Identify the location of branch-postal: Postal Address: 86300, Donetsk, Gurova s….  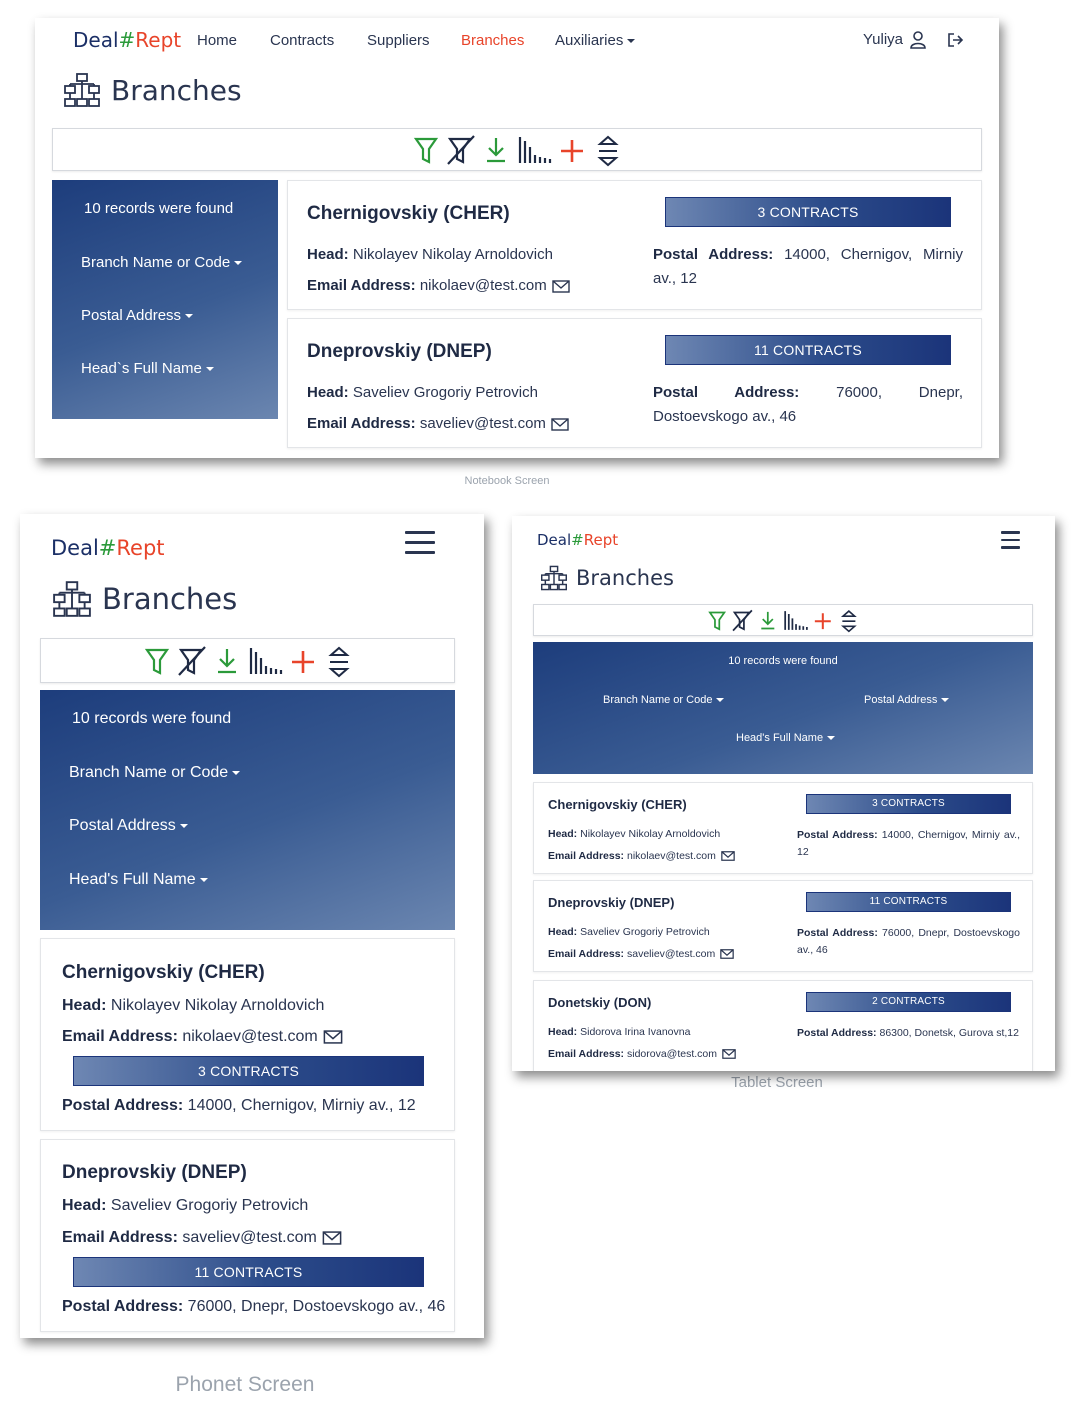
(908, 1033).